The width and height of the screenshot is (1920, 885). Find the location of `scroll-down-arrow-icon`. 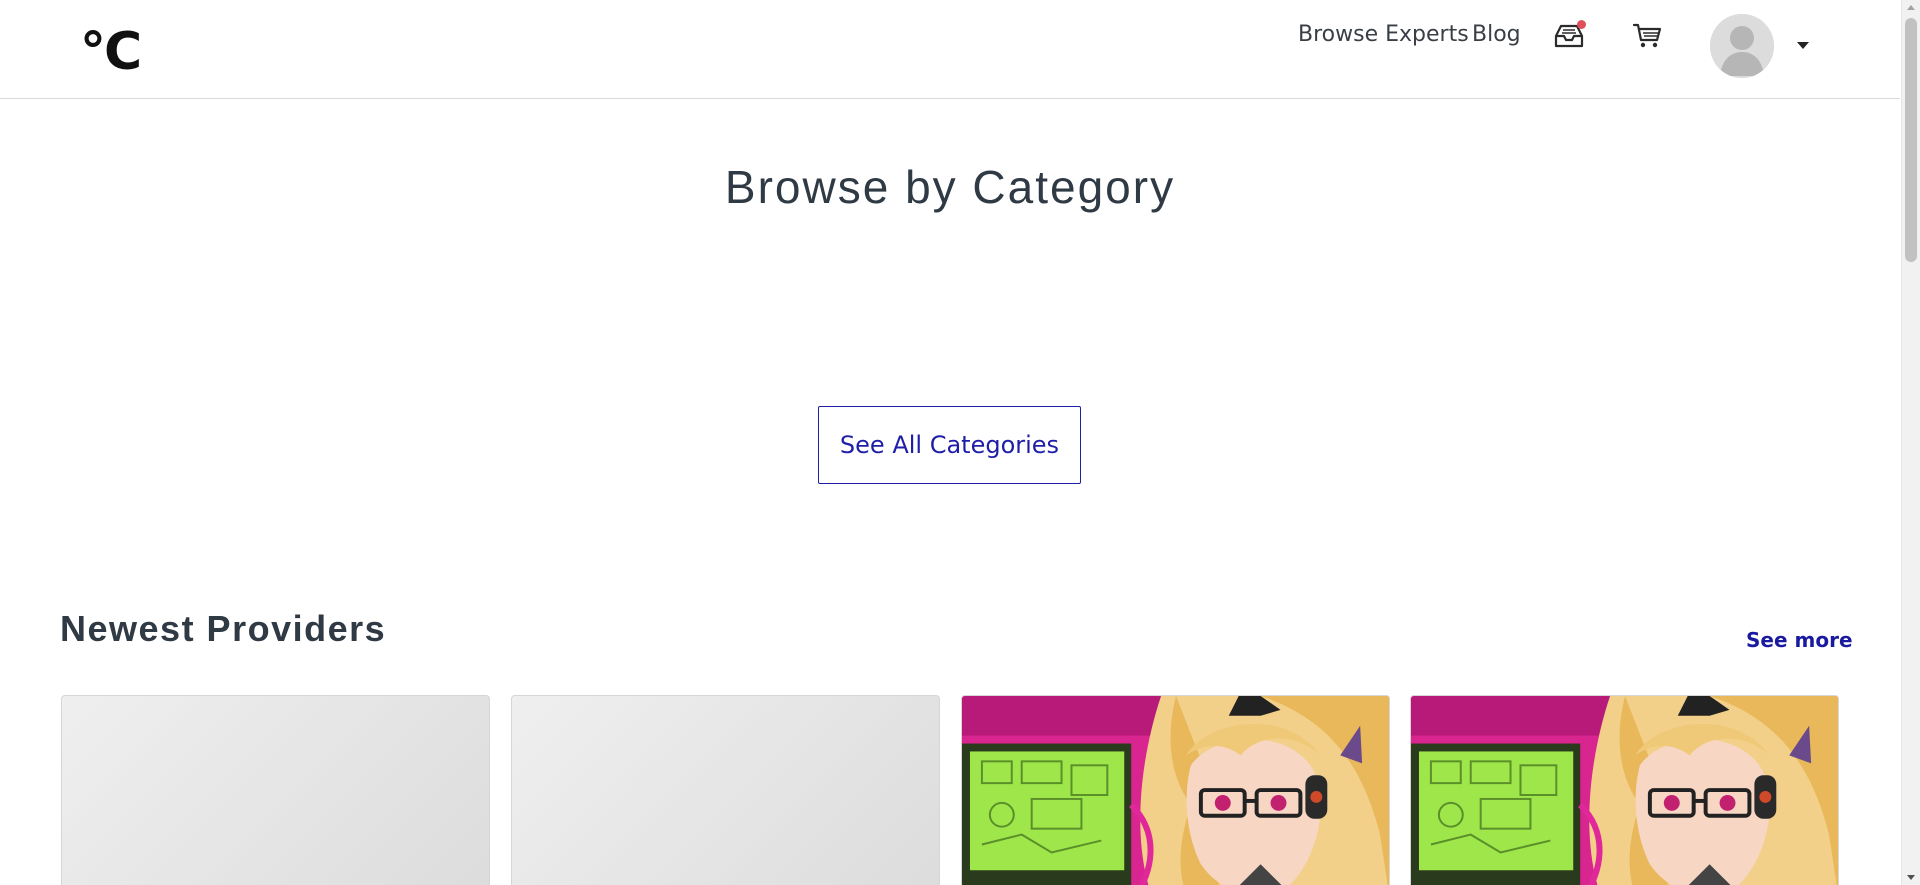

scroll-down-arrow-icon is located at coordinates (1911, 877).